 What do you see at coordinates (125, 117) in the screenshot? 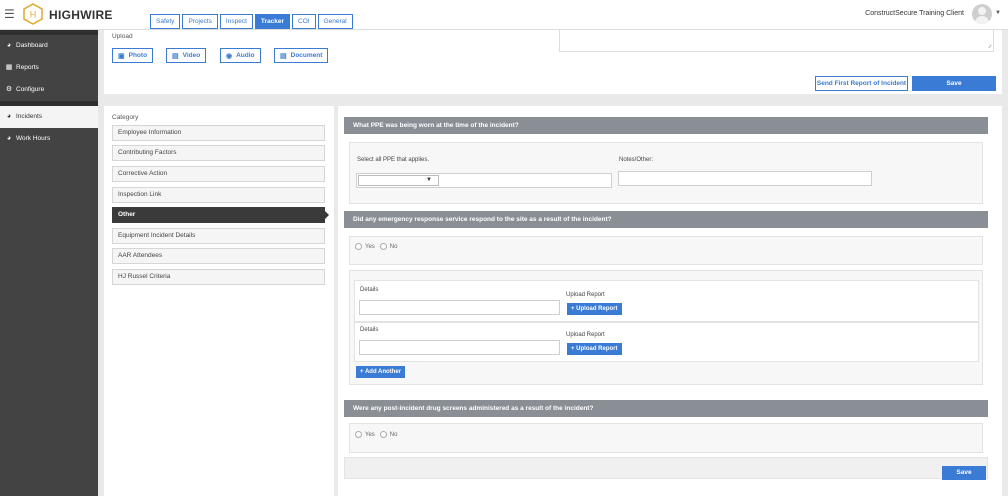
I see `category-label: Category` at bounding box center [125, 117].